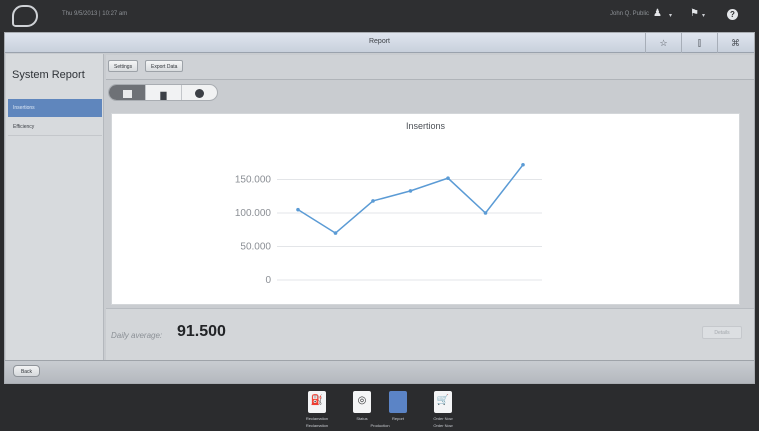  Describe the element at coordinates (163, 95) in the screenshot. I see `bar-chart-icon: ▇` at that location.